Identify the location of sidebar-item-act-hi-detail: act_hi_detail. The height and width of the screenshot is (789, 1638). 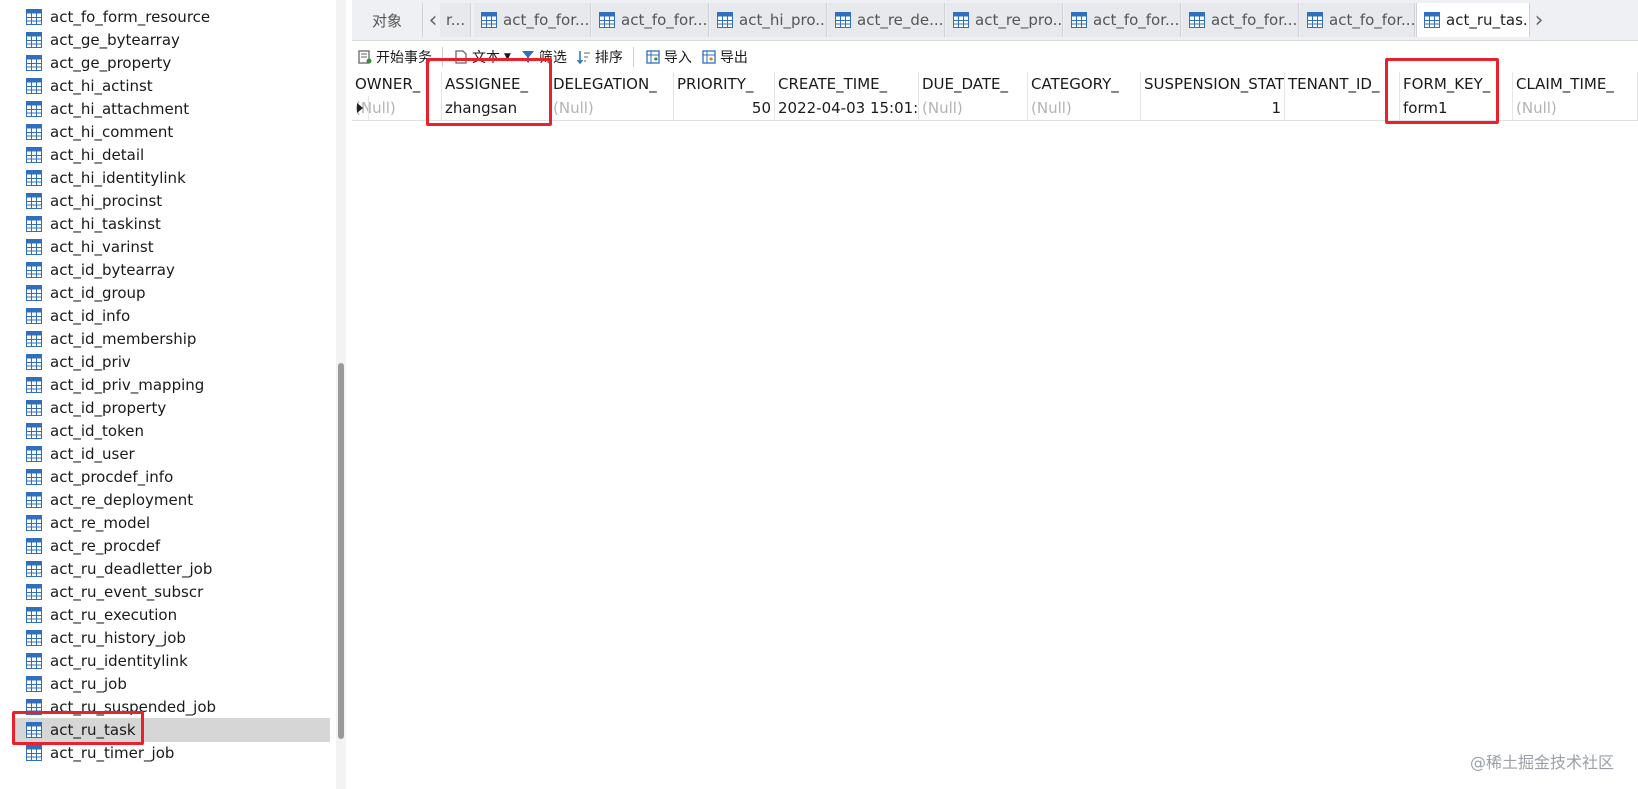
(172, 155).